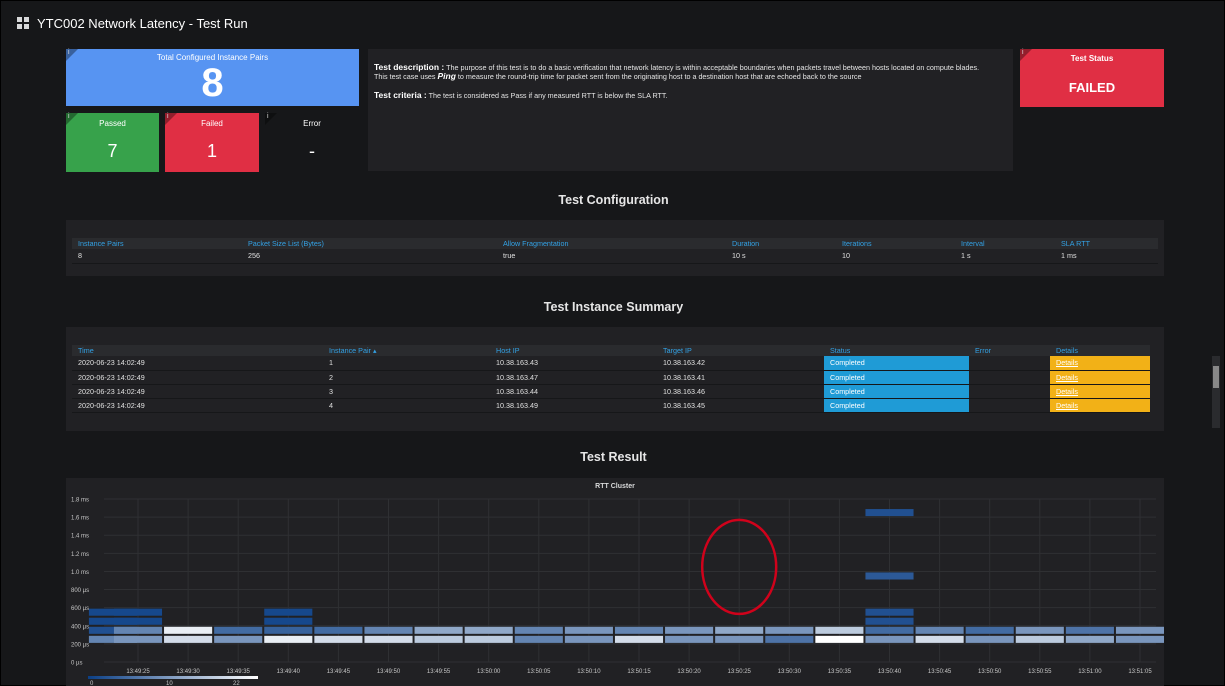 The height and width of the screenshot is (686, 1225). I want to click on x-tick-label: 13:50:05, so click(539, 672).